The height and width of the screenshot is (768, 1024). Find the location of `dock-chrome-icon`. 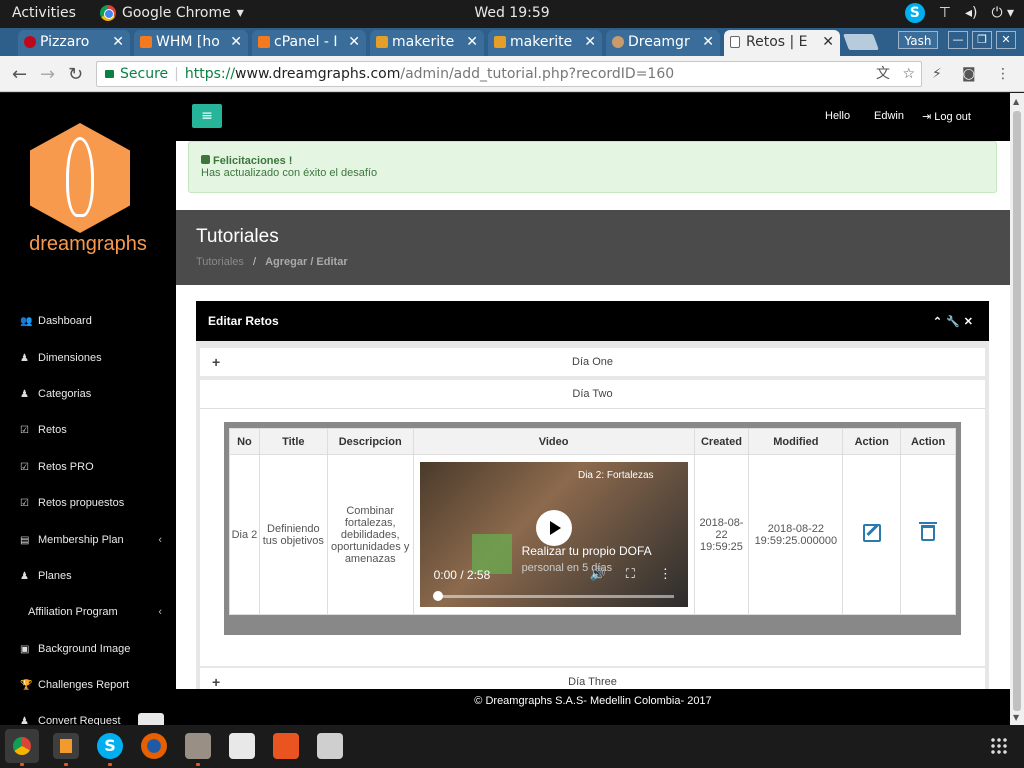

dock-chrome-icon is located at coordinates (22, 746).